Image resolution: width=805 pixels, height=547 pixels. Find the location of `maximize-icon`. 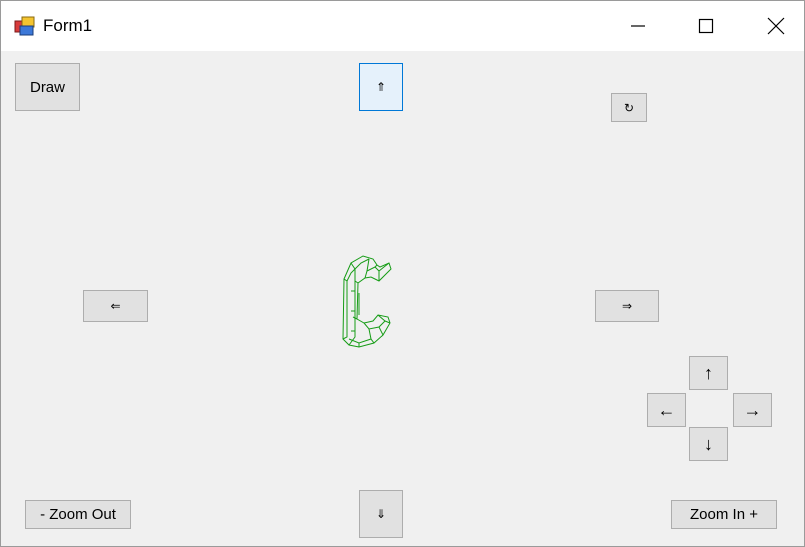

maximize-icon is located at coordinates (706, 26).